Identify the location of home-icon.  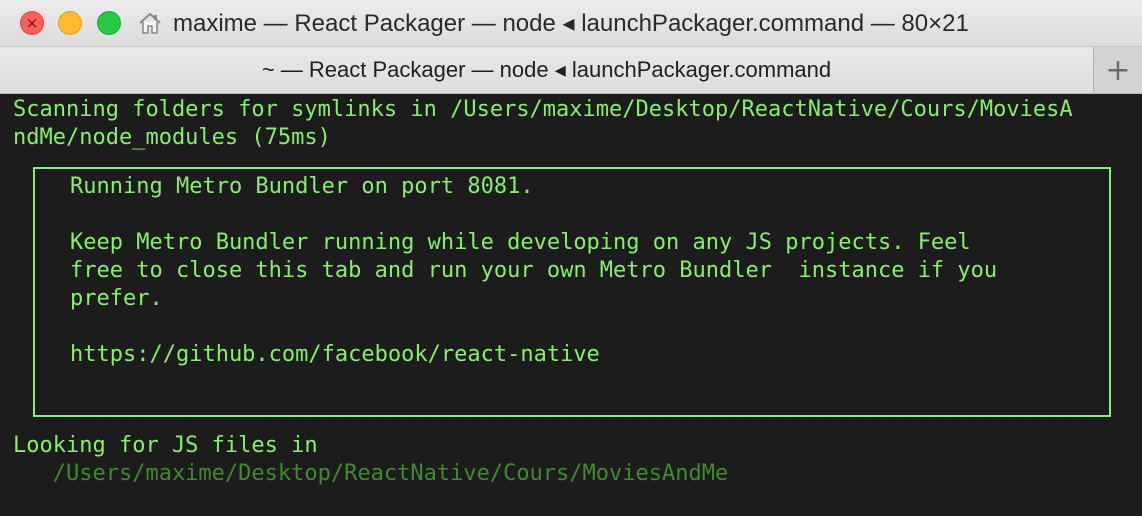
(150, 23).